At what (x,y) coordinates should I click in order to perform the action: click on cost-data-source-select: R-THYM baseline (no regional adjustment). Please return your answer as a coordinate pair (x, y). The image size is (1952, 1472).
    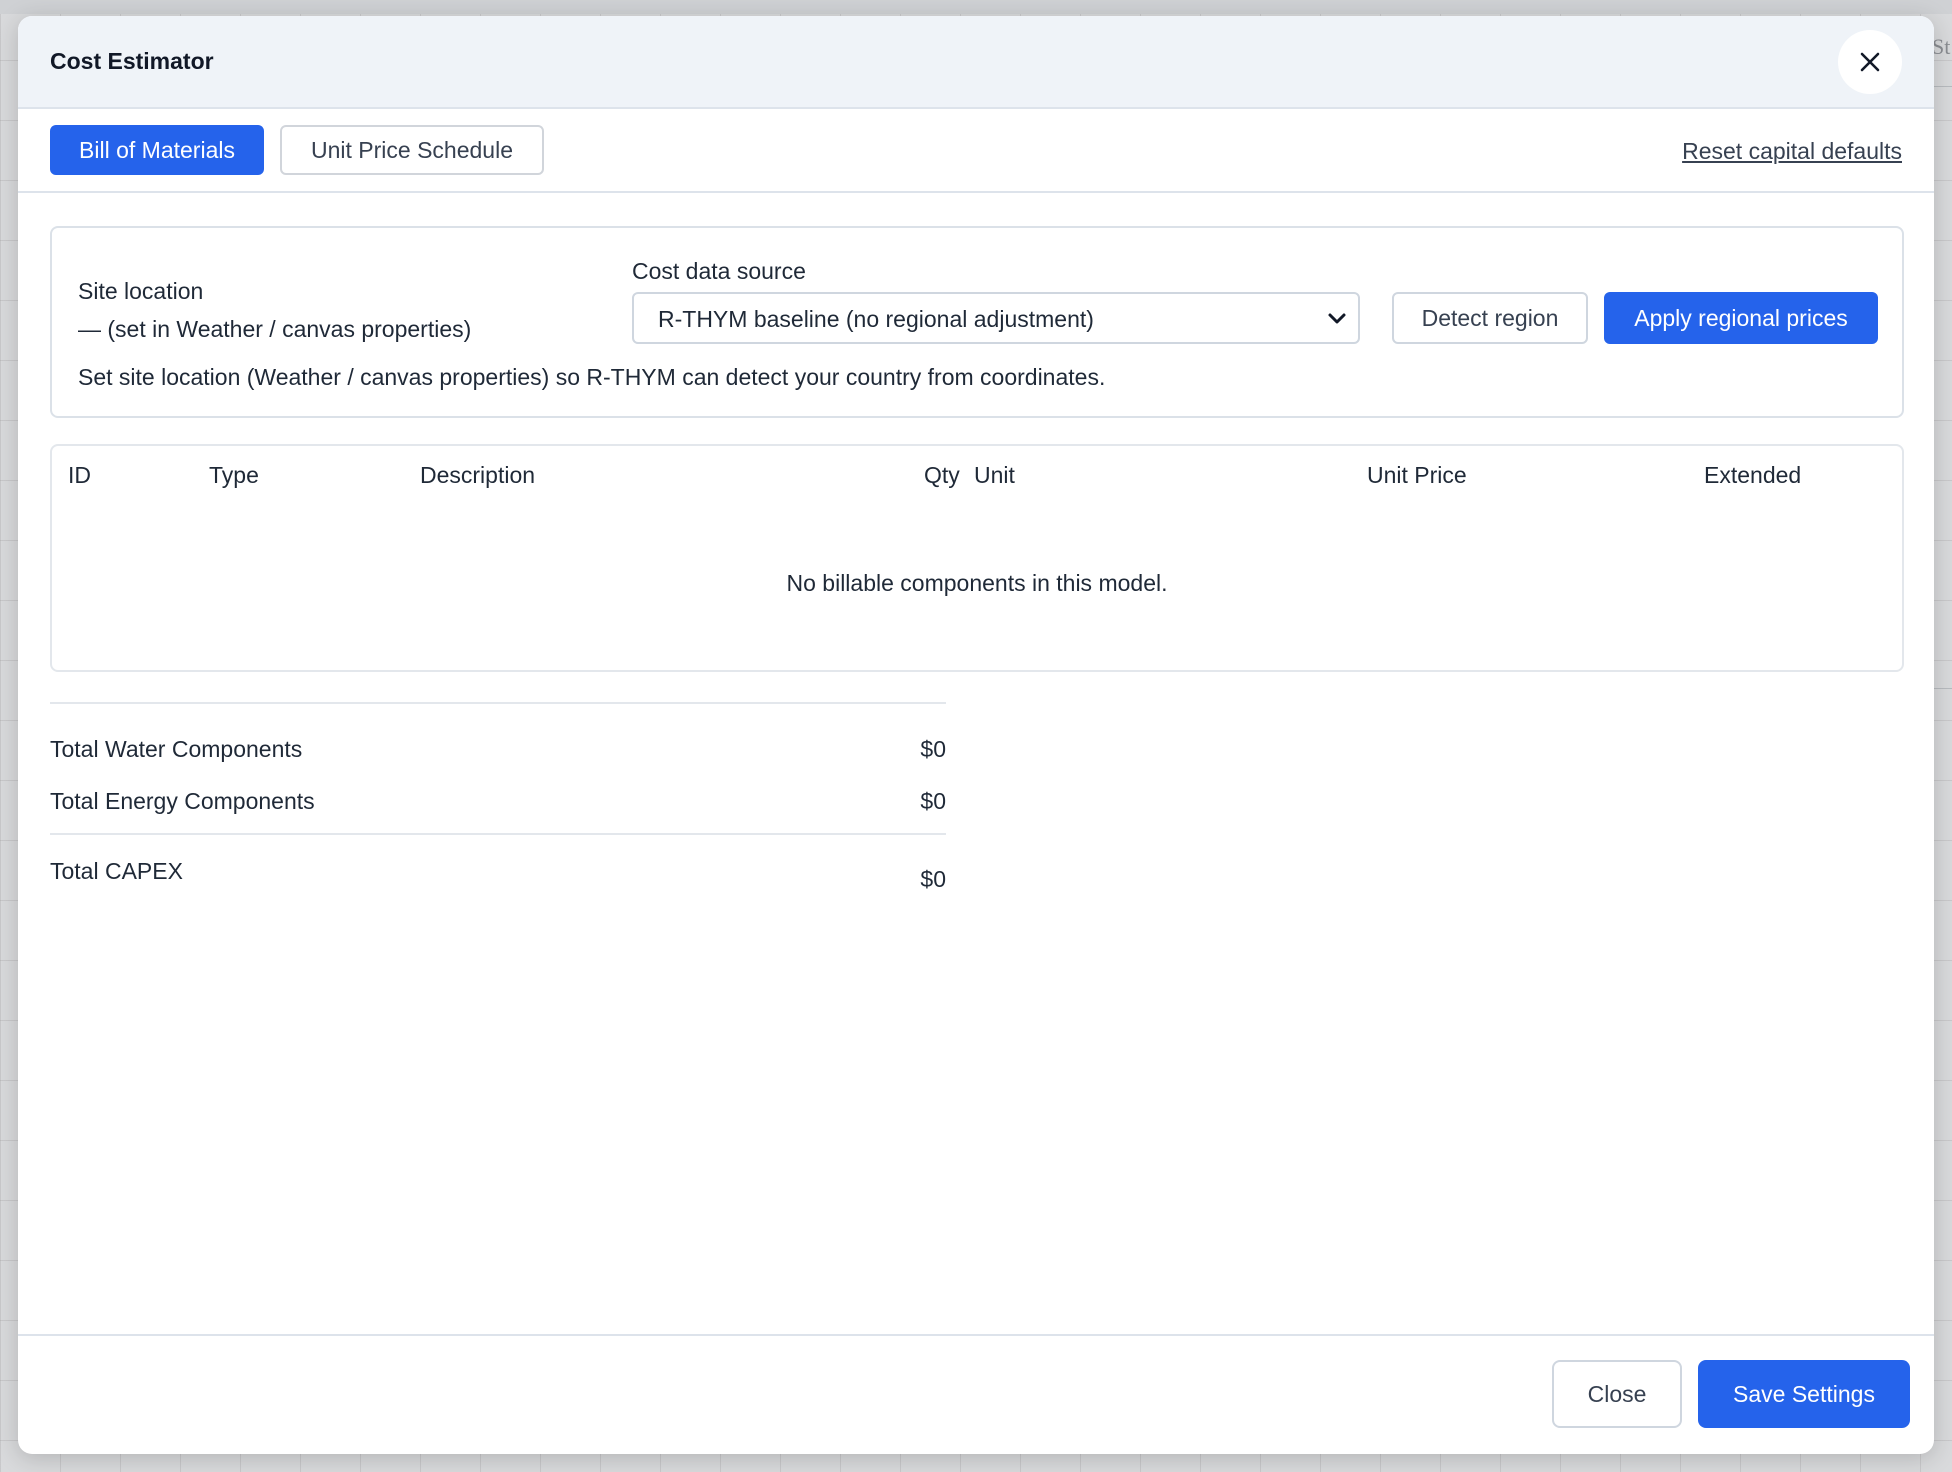
    Looking at the image, I should click on (996, 318).